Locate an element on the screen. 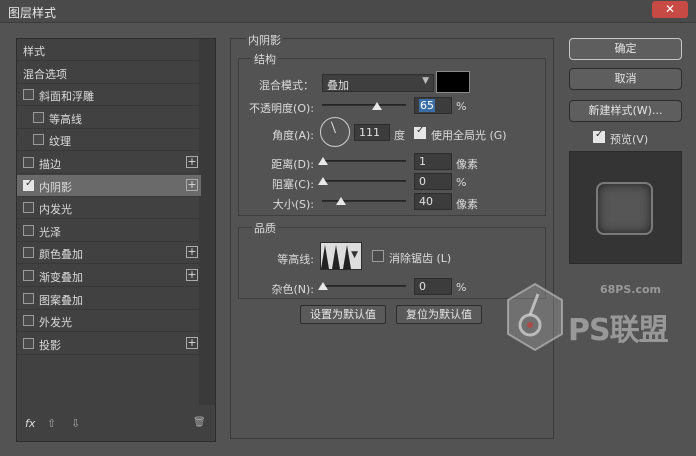 The image size is (696, 456). distance-input: 1 is located at coordinates (433, 161).